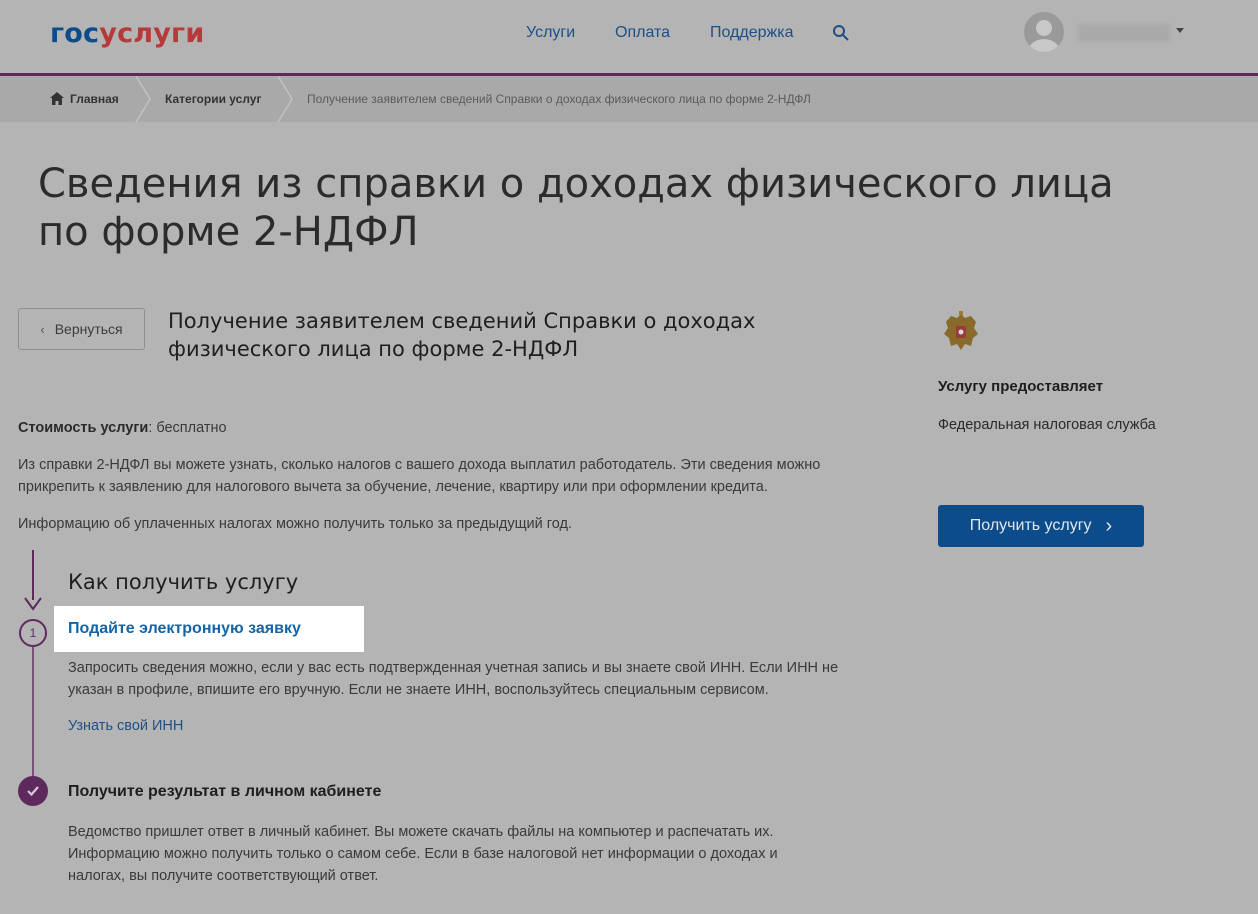  I want to click on caret-down-icon, so click(1180, 30).